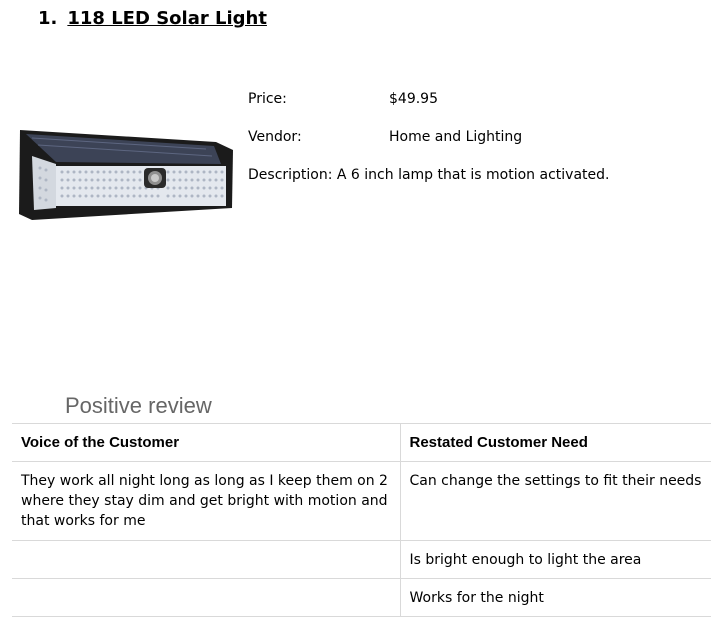 This screenshot has width=728, height=623. What do you see at coordinates (290, 175) in the screenshot?
I see `description-label: Description:` at bounding box center [290, 175].